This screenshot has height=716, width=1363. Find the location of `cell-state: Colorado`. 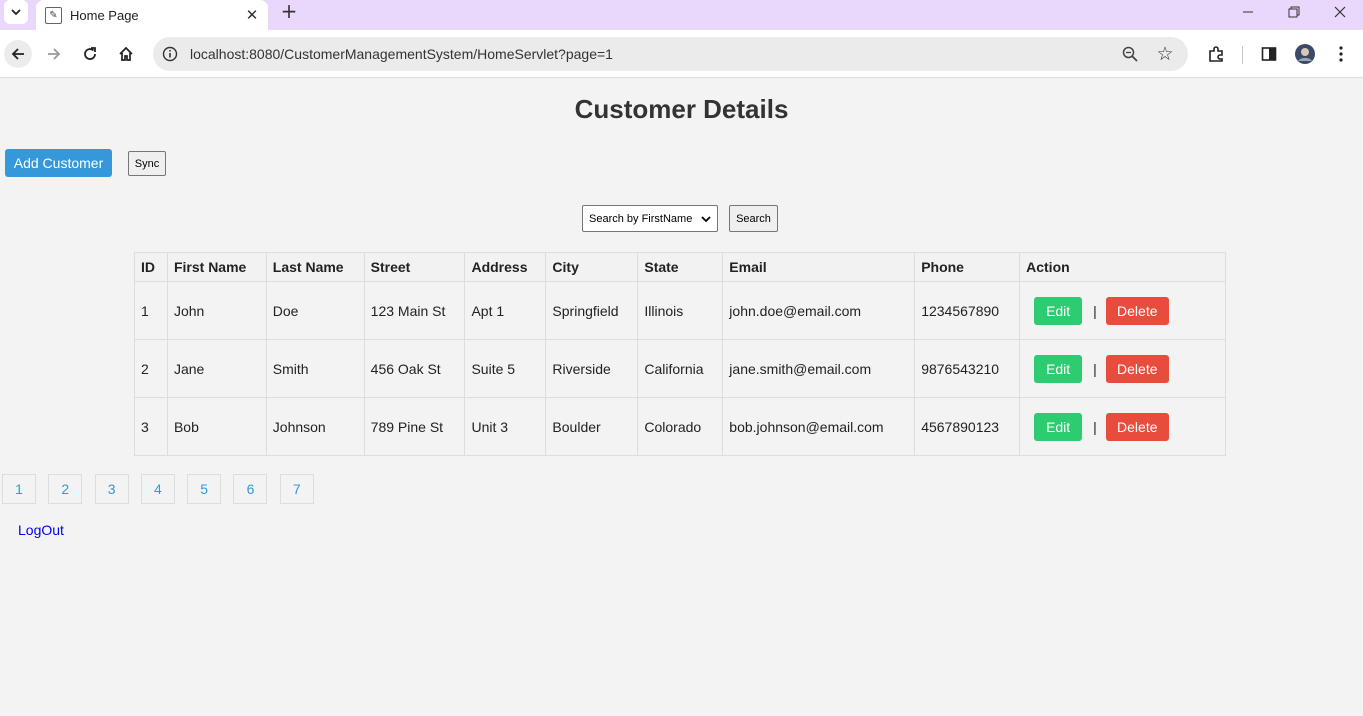

cell-state: Colorado is located at coordinates (680, 426).